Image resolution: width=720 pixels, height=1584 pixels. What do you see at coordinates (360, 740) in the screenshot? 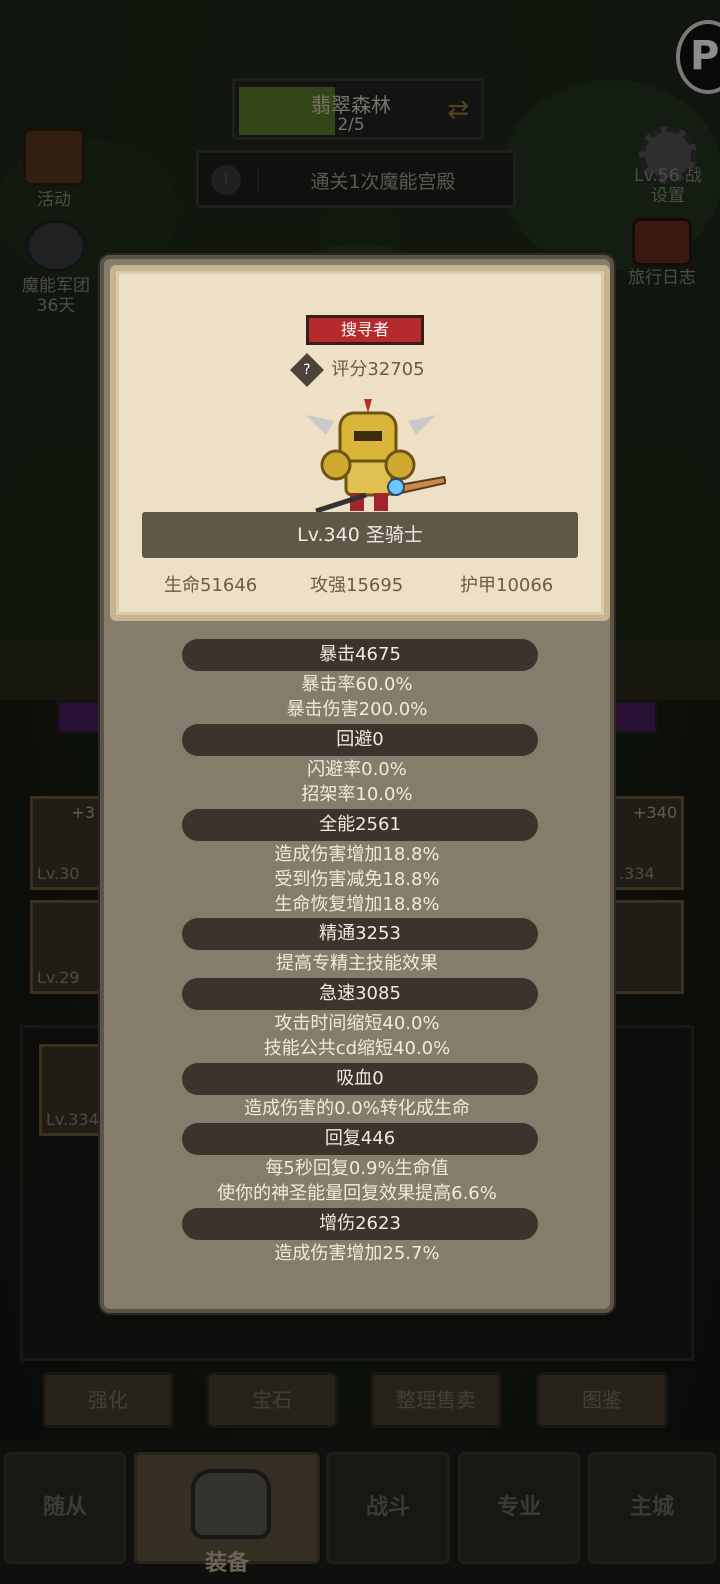
I see `stat-header-avoidance: 回避0` at bounding box center [360, 740].